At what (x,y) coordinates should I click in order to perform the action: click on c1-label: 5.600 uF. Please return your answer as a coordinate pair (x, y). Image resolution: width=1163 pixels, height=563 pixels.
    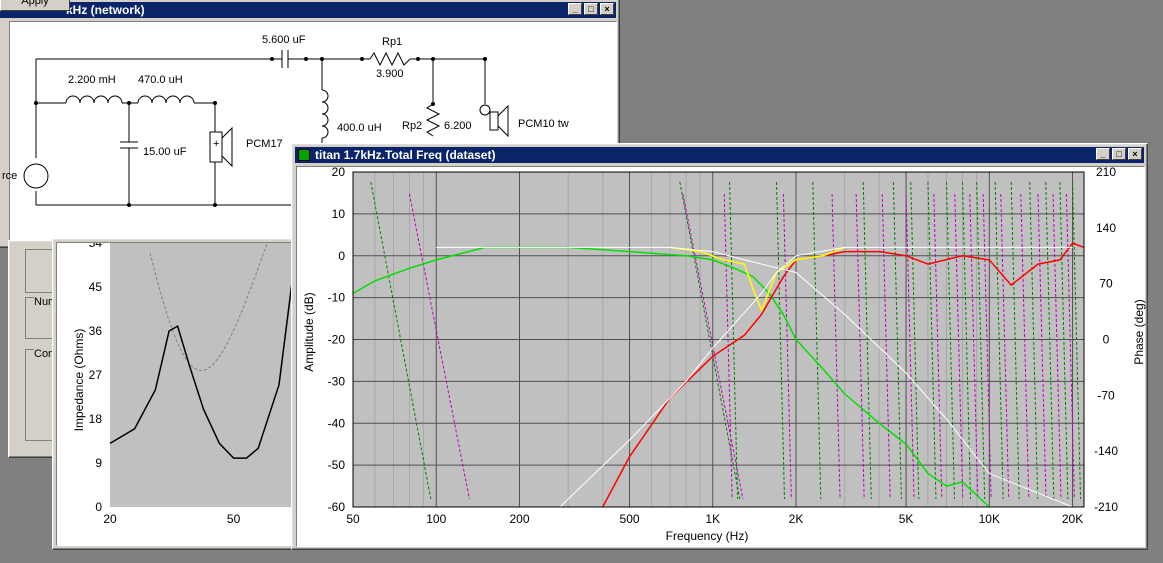
    Looking at the image, I should click on (284, 40).